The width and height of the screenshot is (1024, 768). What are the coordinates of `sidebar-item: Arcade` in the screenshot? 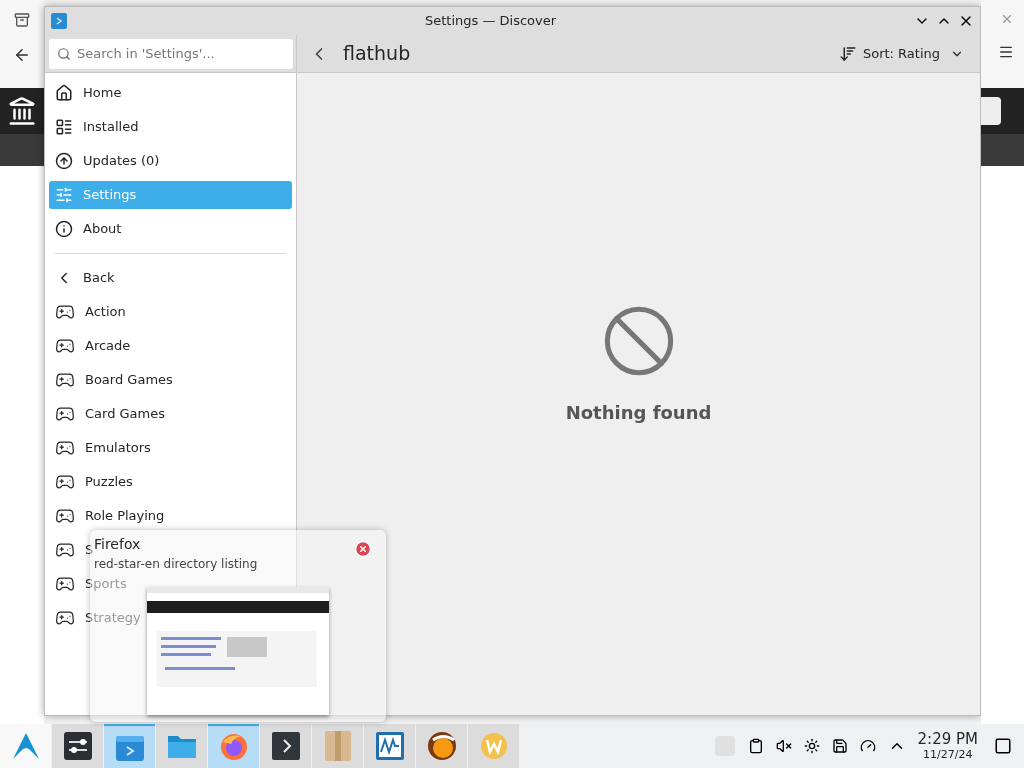 It's located at (90, 346).